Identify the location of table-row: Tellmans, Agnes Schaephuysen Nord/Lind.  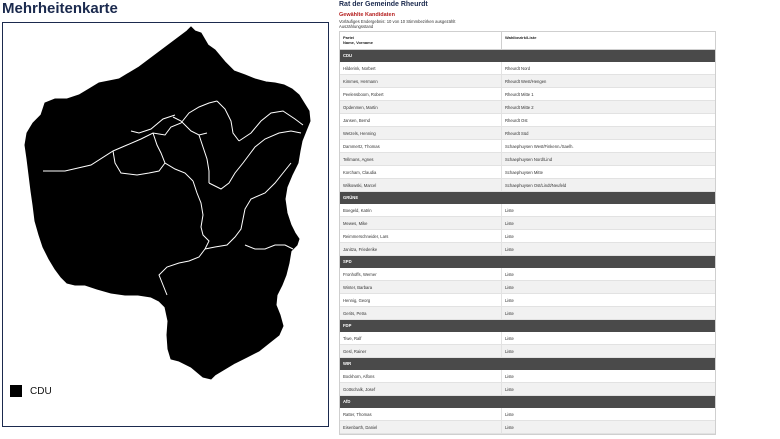
(527, 159).